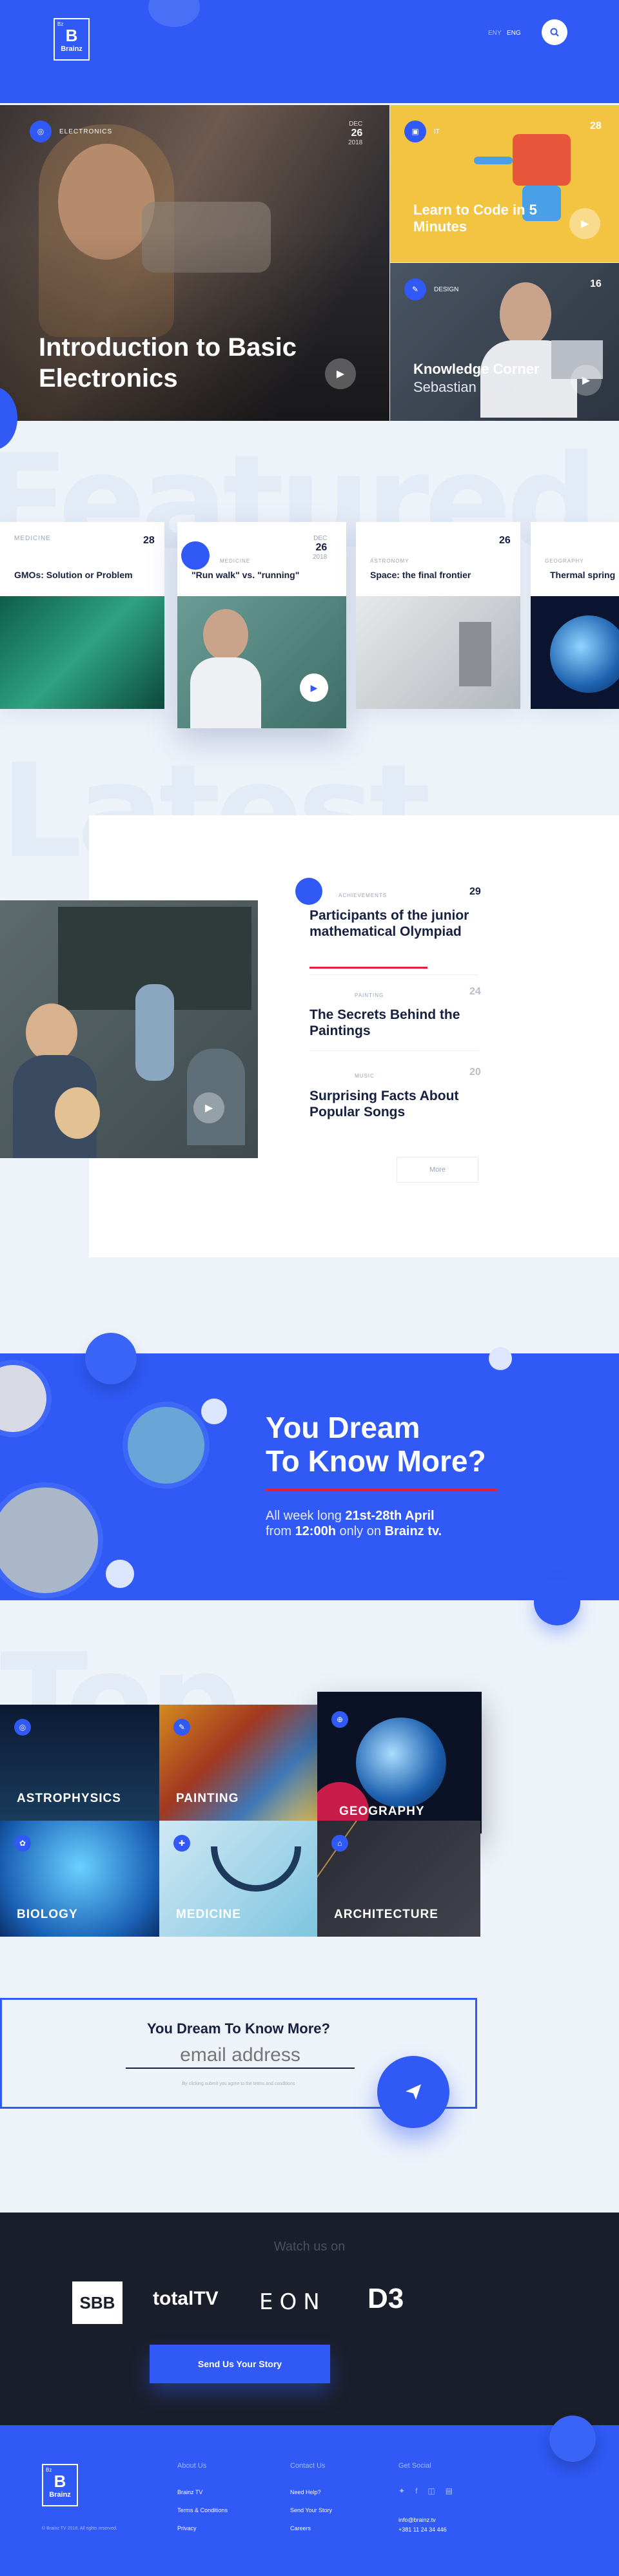 Image resolution: width=619 pixels, height=2576 pixels. What do you see at coordinates (238, 2028) in the screenshot?
I see `newsletter-title: You Dream To Know More?` at bounding box center [238, 2028].